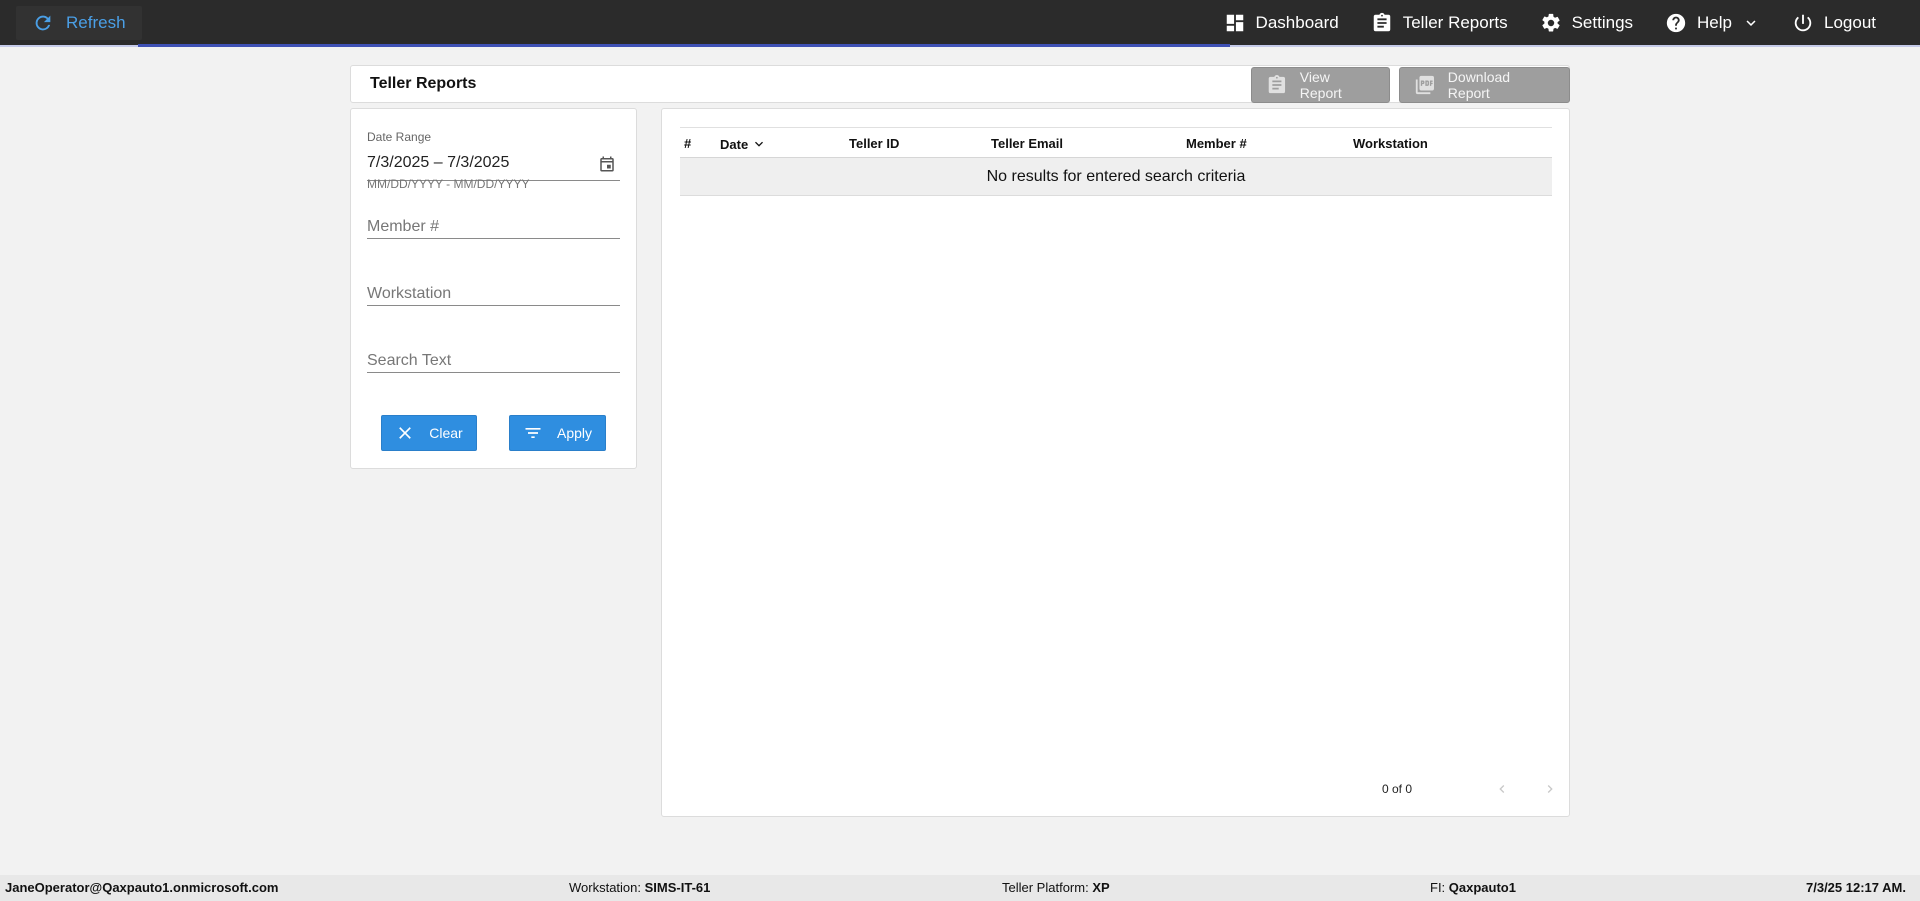 This screenshot has height=901, width=1920. I want to click on close-icon, so click(405, 433).